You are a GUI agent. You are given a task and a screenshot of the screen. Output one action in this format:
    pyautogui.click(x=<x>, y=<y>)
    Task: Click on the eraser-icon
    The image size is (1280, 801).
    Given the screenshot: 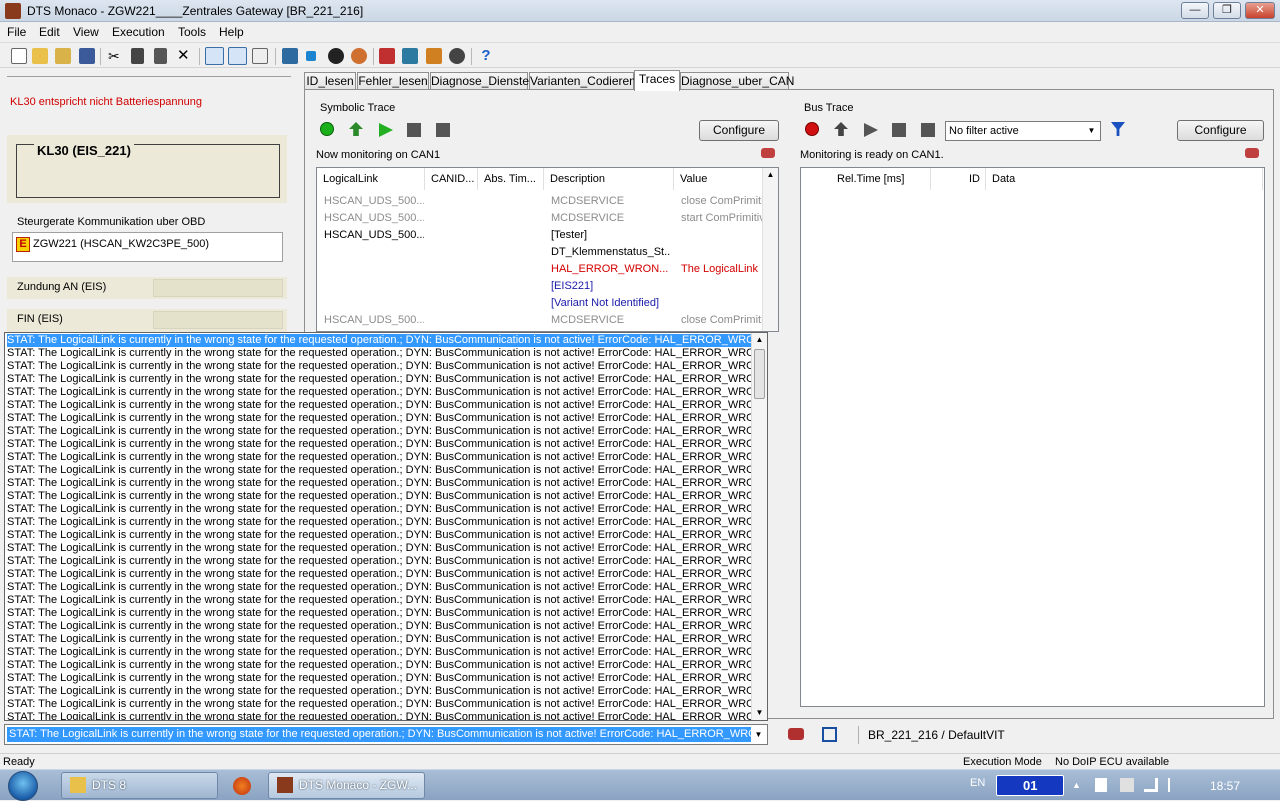 What is the action you would take?
    pyautogui.click(x=796, y=734)
    